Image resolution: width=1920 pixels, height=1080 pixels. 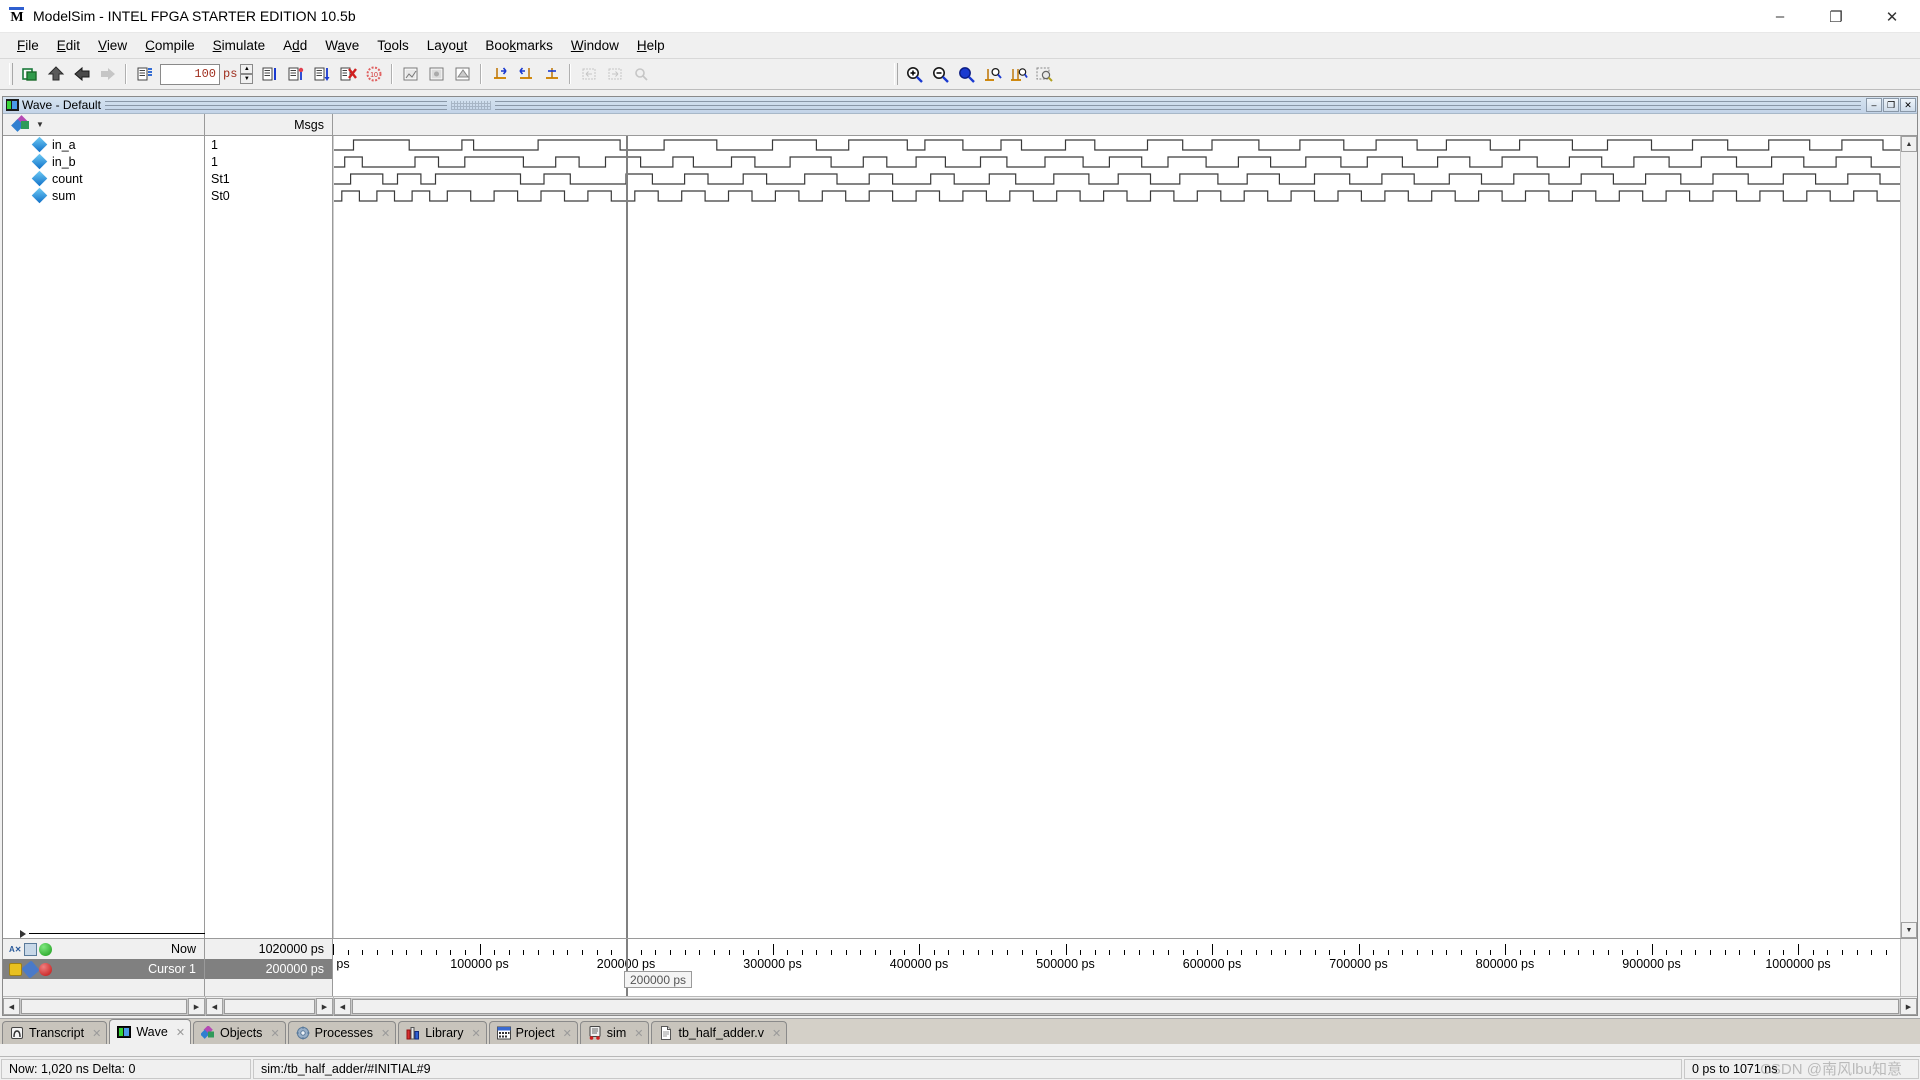 I want to click on restart-icon, so click(x=144, y=74).